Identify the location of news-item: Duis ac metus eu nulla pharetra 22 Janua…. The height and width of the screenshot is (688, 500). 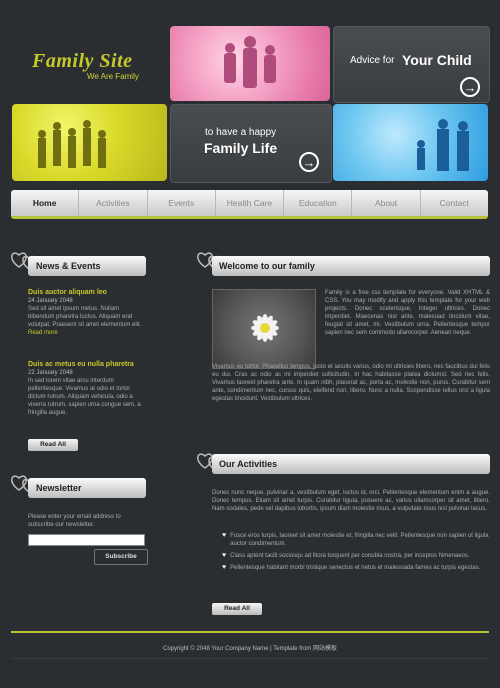
(87, 389).